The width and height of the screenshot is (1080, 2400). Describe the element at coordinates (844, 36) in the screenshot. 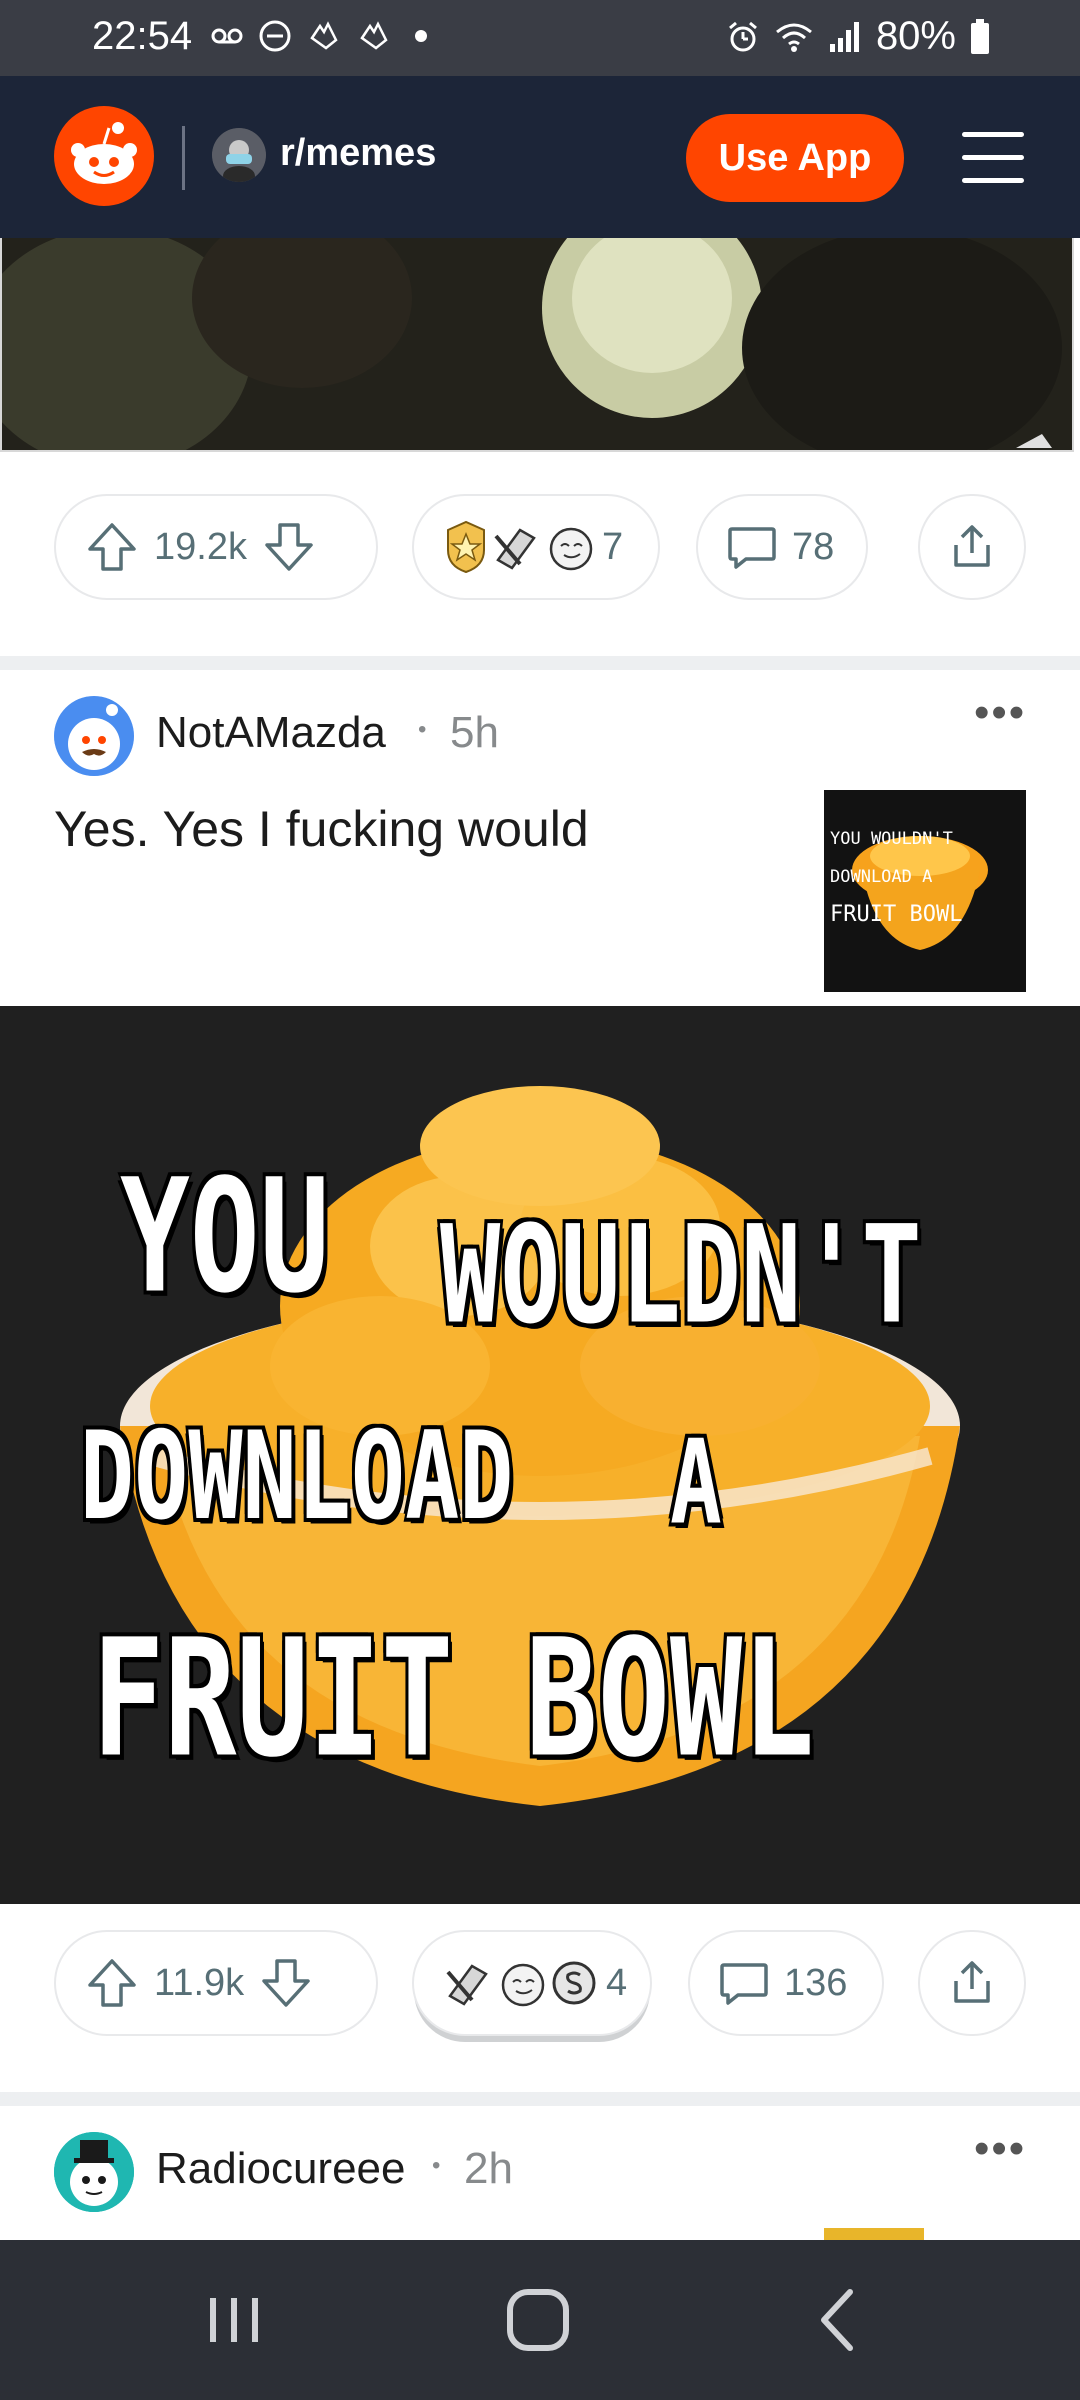

I see `signal-icon` at that location.